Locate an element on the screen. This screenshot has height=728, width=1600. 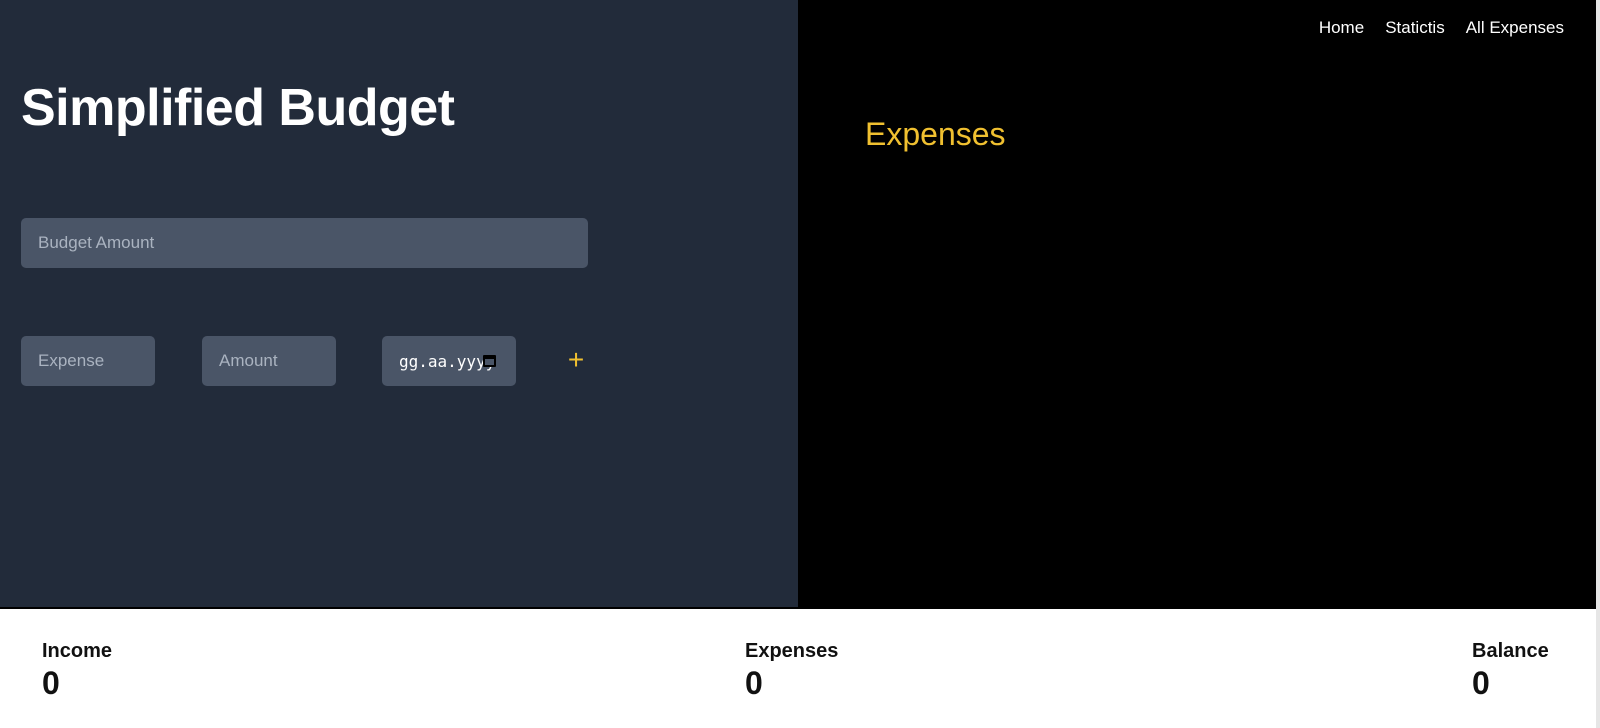
nav-statistics: Statictis is located at coordinates (1415, 28).